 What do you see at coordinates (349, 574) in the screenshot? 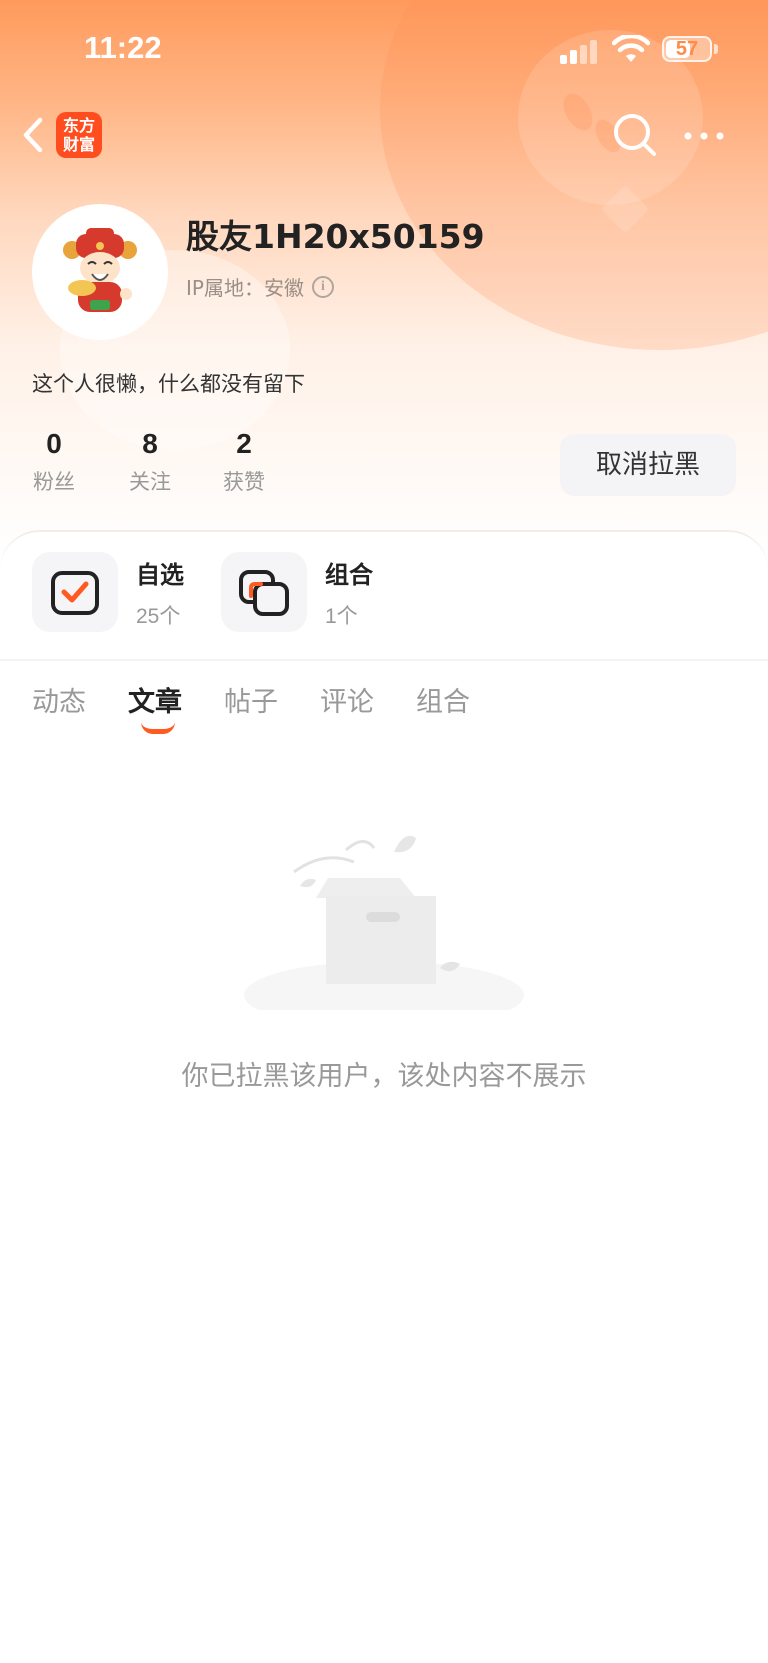
I see `quick-link-title: 组合` at bounding box center [349, 574].